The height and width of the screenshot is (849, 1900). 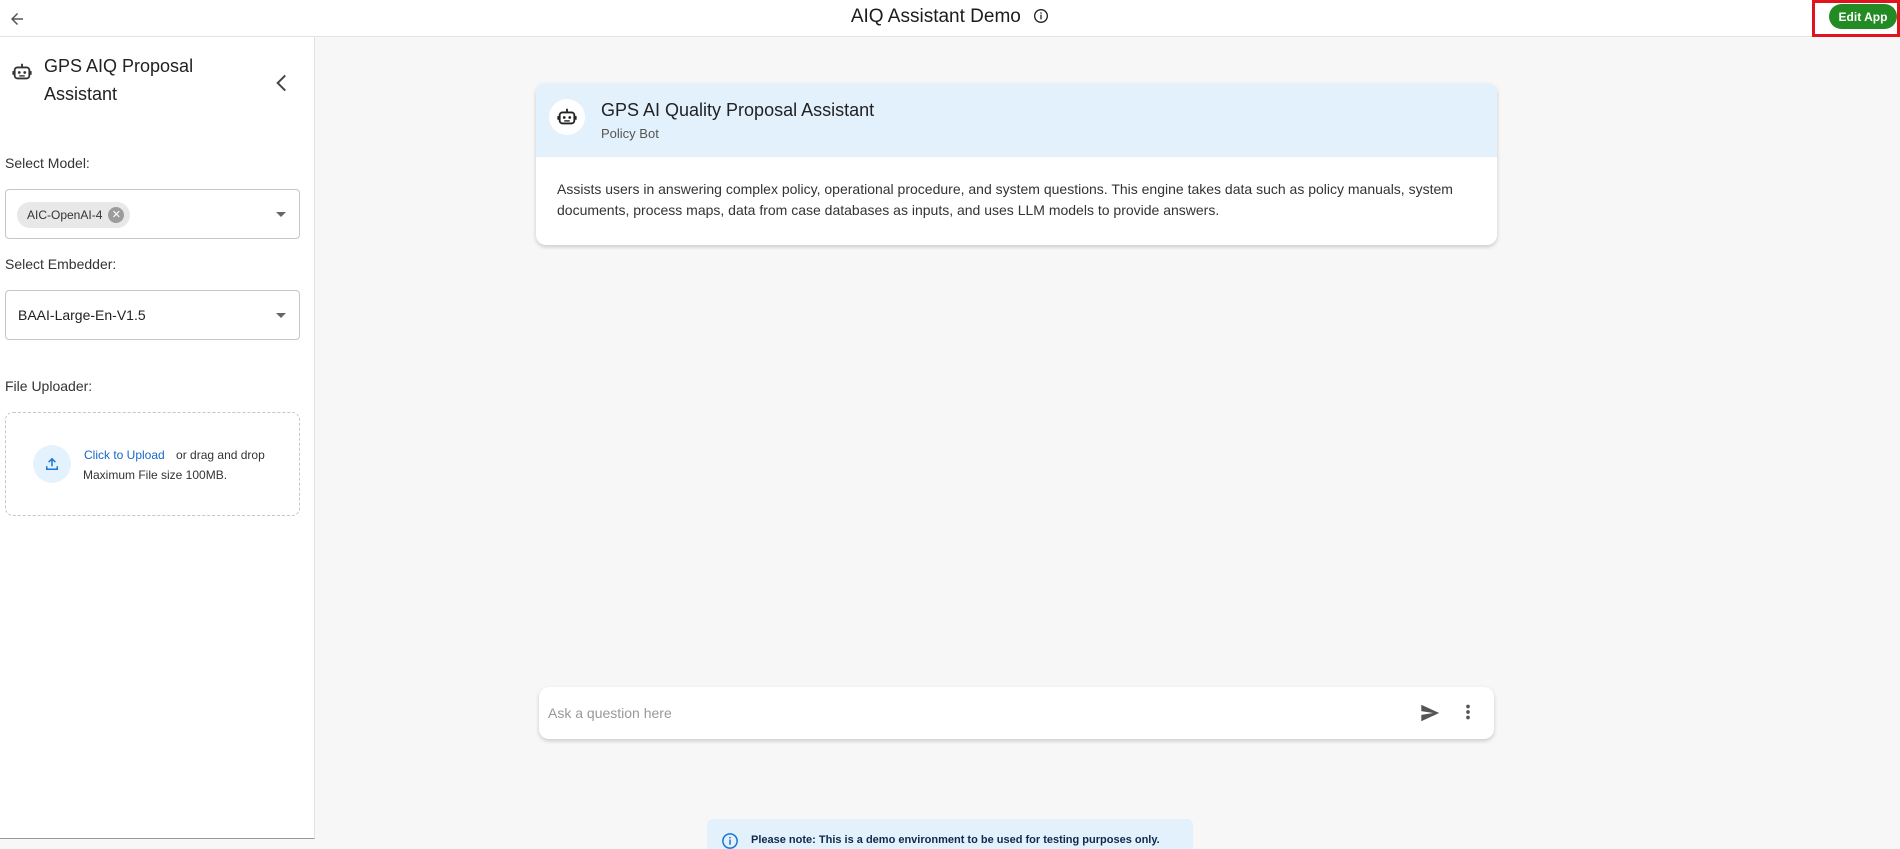 I want to click on bot-avatar, so click(x=567, y=117).